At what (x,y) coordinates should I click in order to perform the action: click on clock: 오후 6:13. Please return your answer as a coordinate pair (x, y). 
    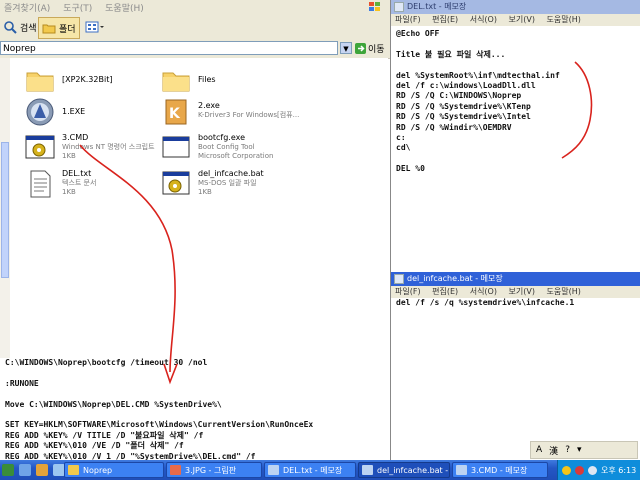
    Looking at the image, I should click on (618, 470).